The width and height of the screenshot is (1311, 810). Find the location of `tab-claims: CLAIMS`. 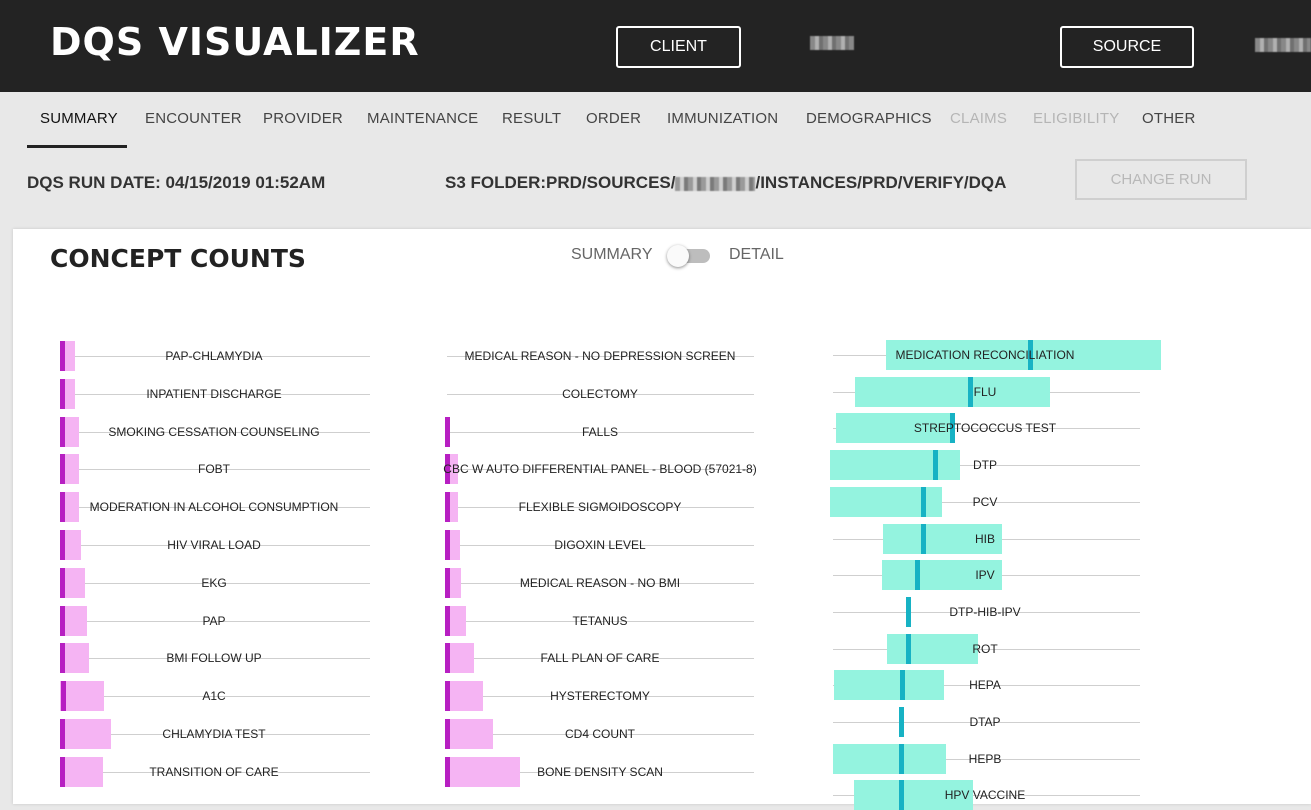

tab-claims: CLAIMS is located at coordinates (978, 118).